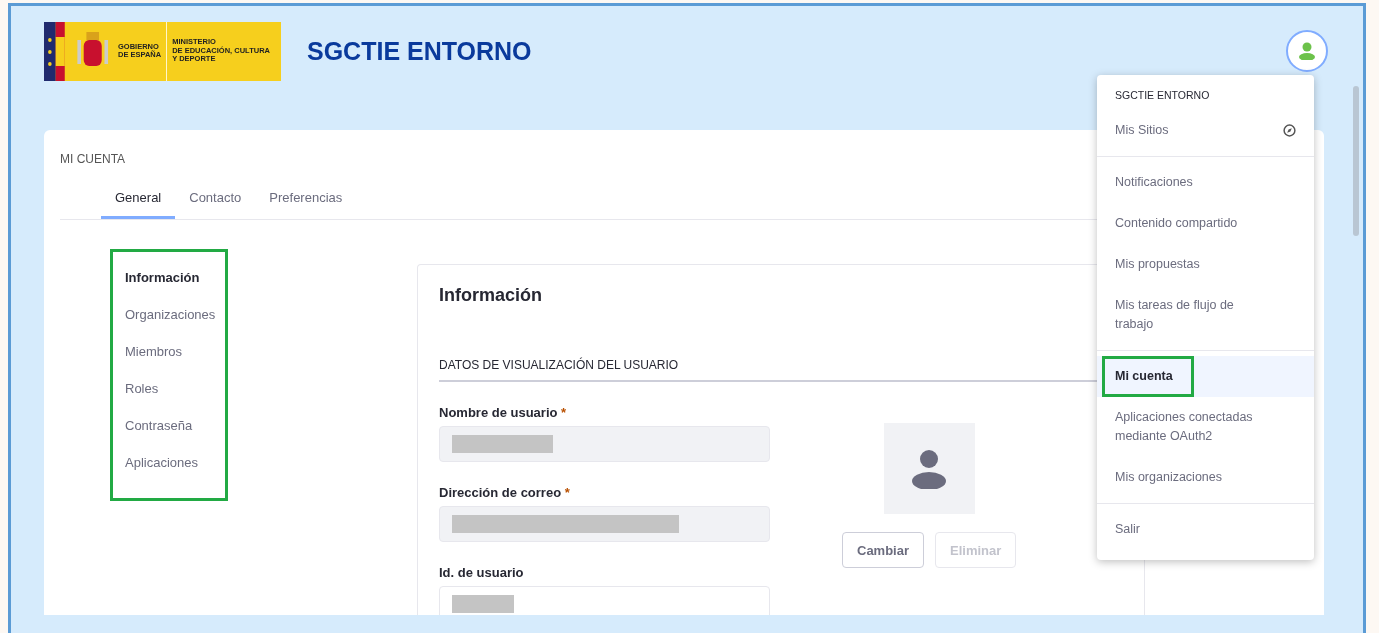  What do you see at coordinates (215, 199) in the screenshot?
I see `tab: Contacto` at bounding box center [215, 199].